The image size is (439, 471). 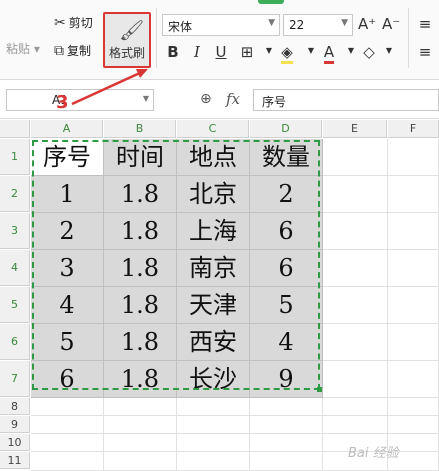 What do you see at coordinates (319, 389) in the screenshot?
I see `fill-handle` at bounding box center [319, 389].